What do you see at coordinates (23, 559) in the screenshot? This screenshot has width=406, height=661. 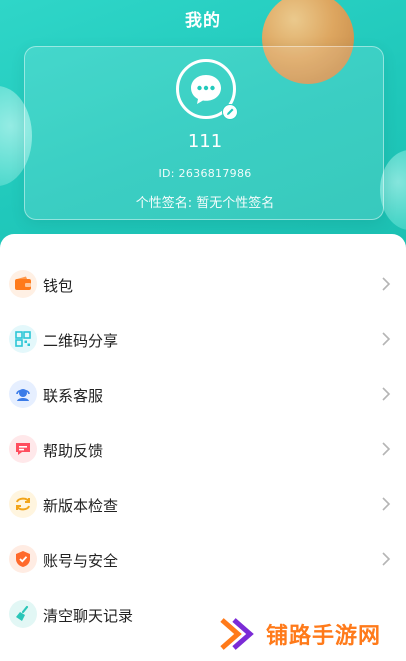 I see `shield-icon` at bounding box center [23, 559].